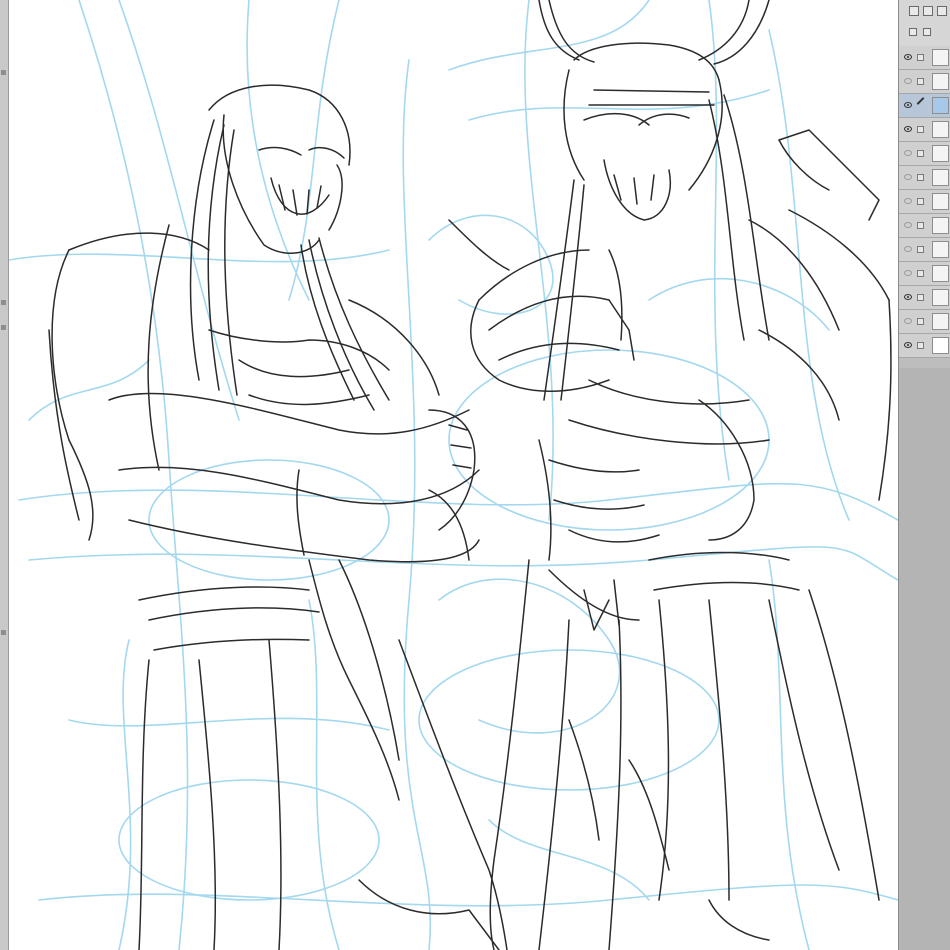 The width and height of the screenshot is (950, 950). Describe the element at coordinates (924, 23) in the screenshot. I see `layer-panel-toolbar` at that location.